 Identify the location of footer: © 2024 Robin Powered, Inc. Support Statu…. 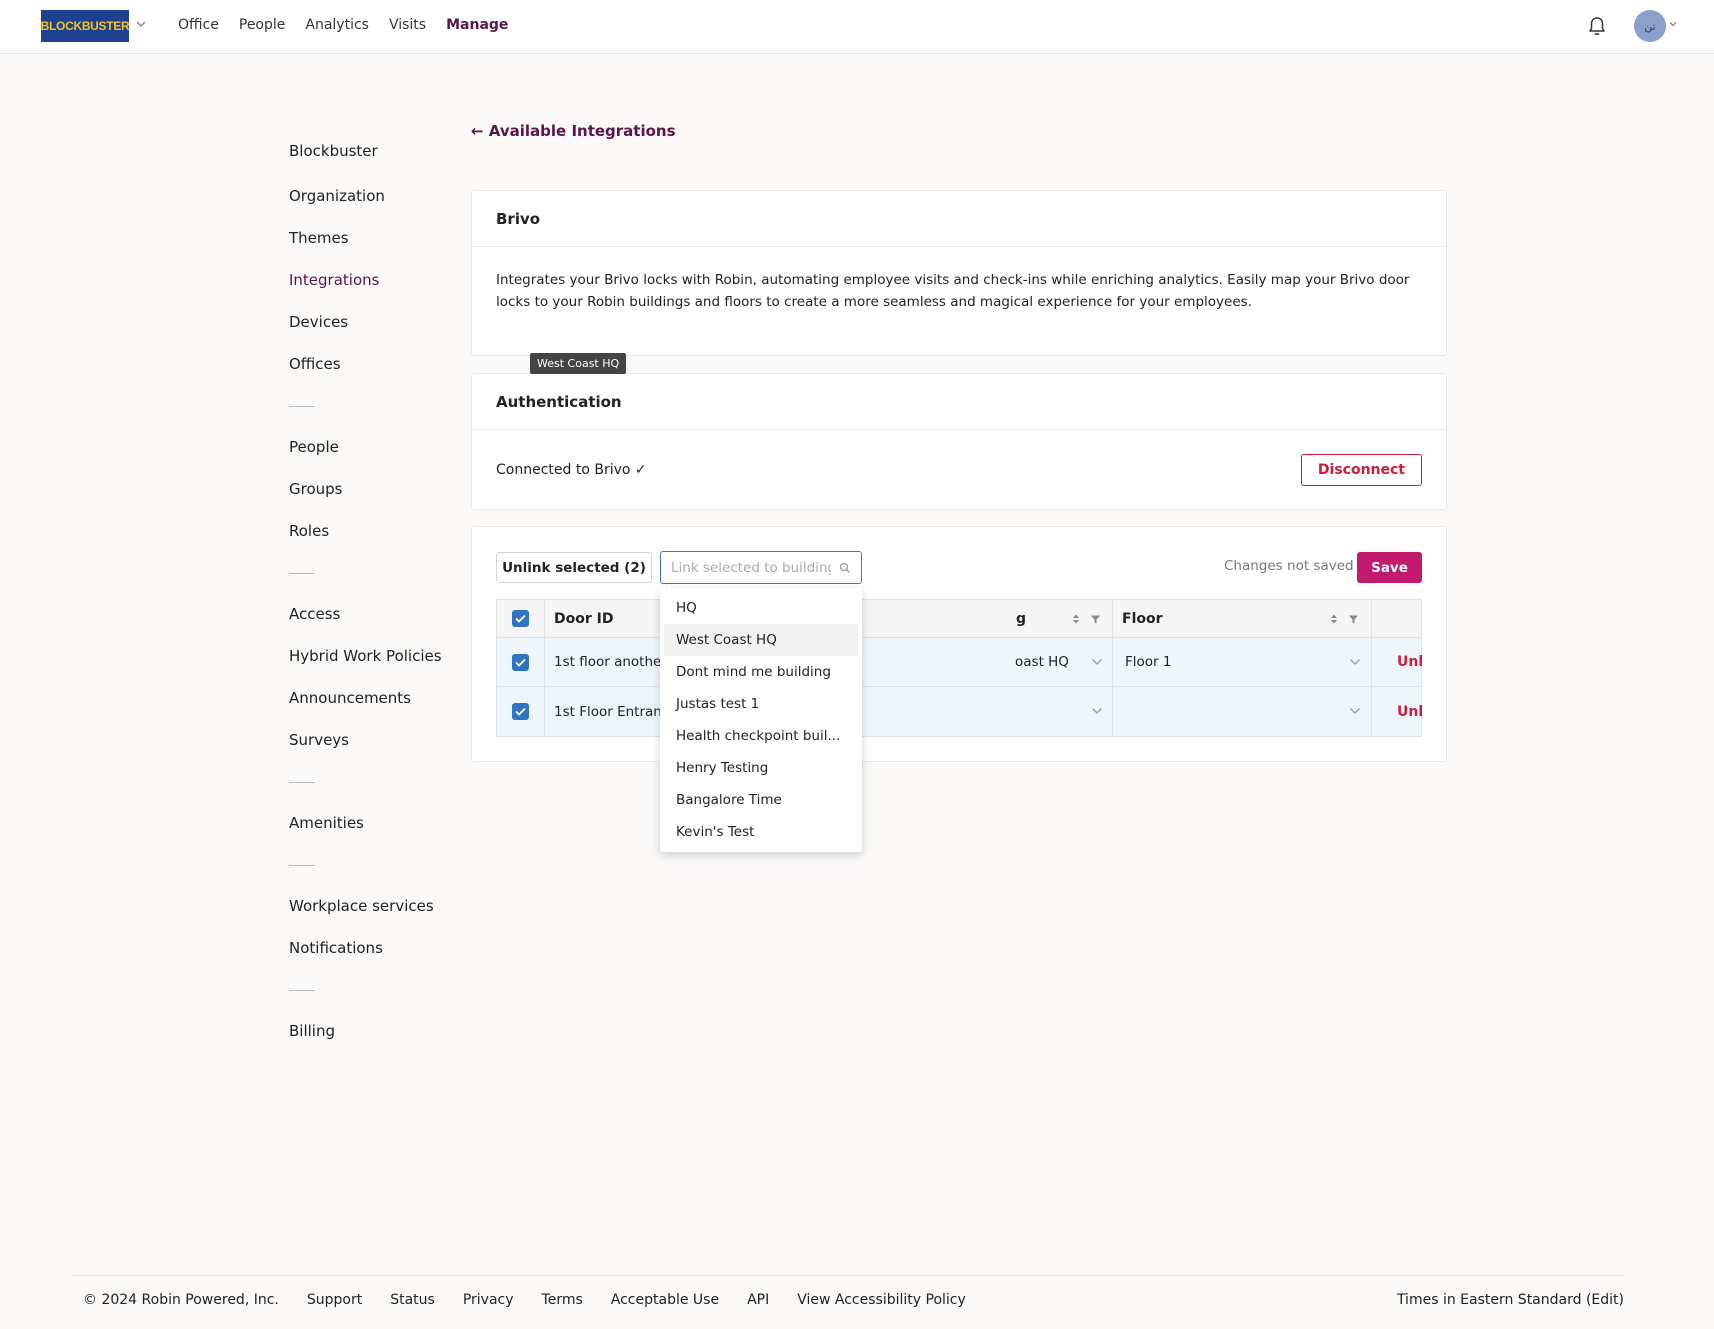
(524, 1300).